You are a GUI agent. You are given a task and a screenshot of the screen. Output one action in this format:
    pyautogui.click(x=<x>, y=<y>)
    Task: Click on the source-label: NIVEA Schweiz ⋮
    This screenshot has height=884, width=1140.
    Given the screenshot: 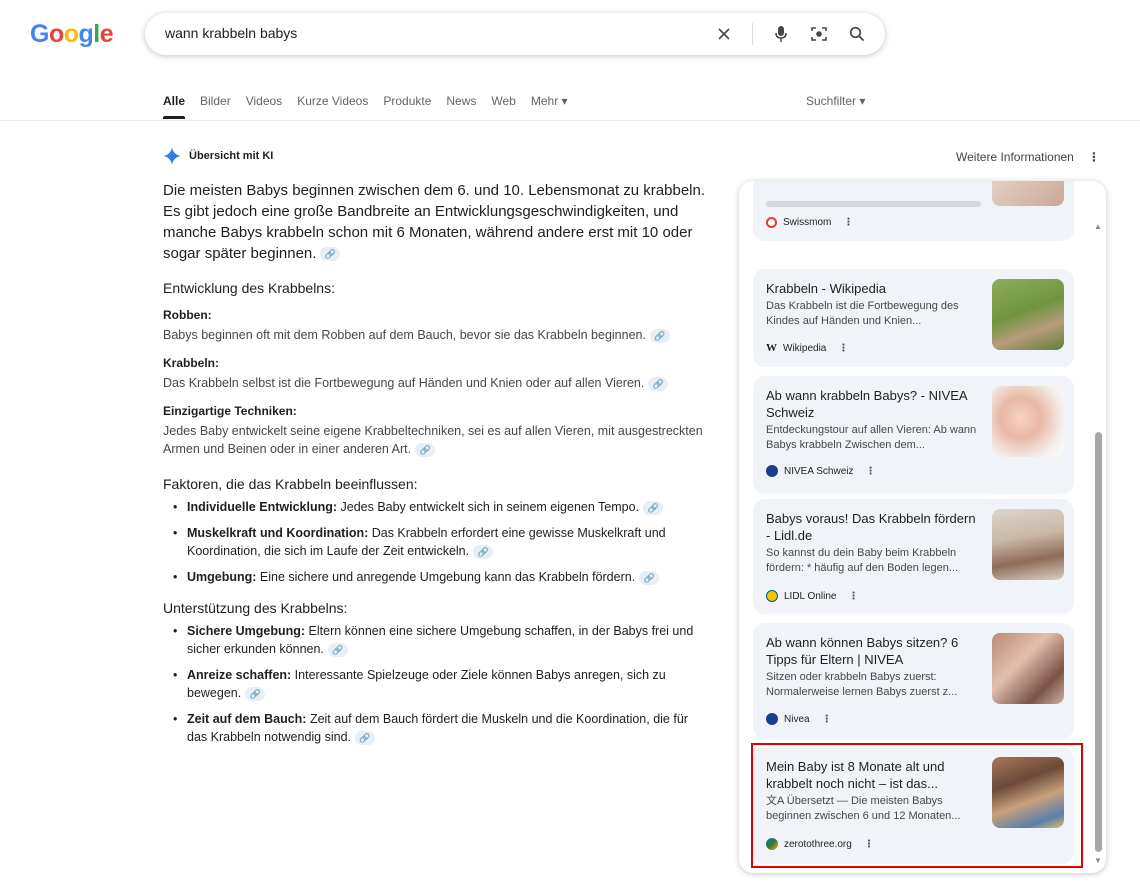 What is the action you would take?
    pyautogui.click(x=820, y=471)
    